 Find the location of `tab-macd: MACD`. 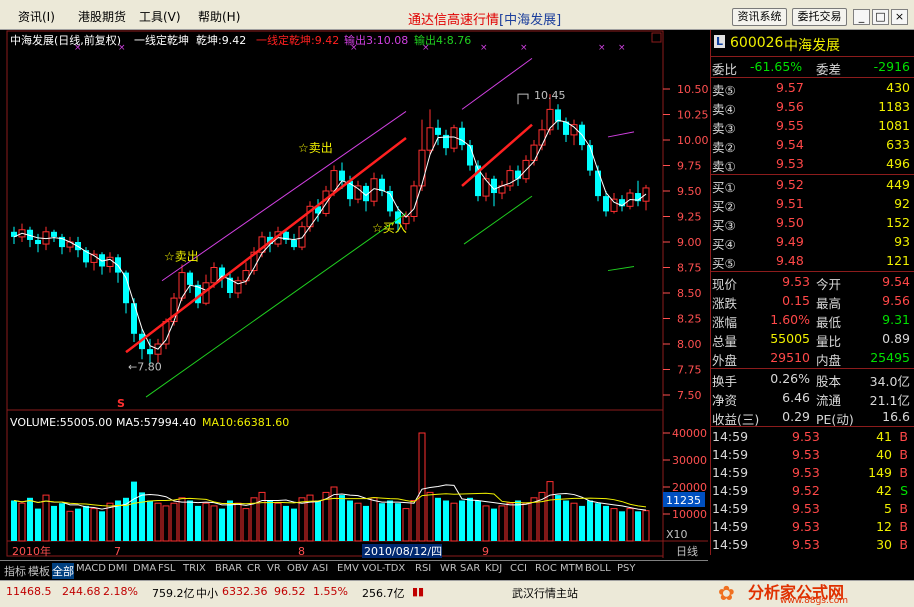

tab-macd: MACD is located at coordinates (91, 568).